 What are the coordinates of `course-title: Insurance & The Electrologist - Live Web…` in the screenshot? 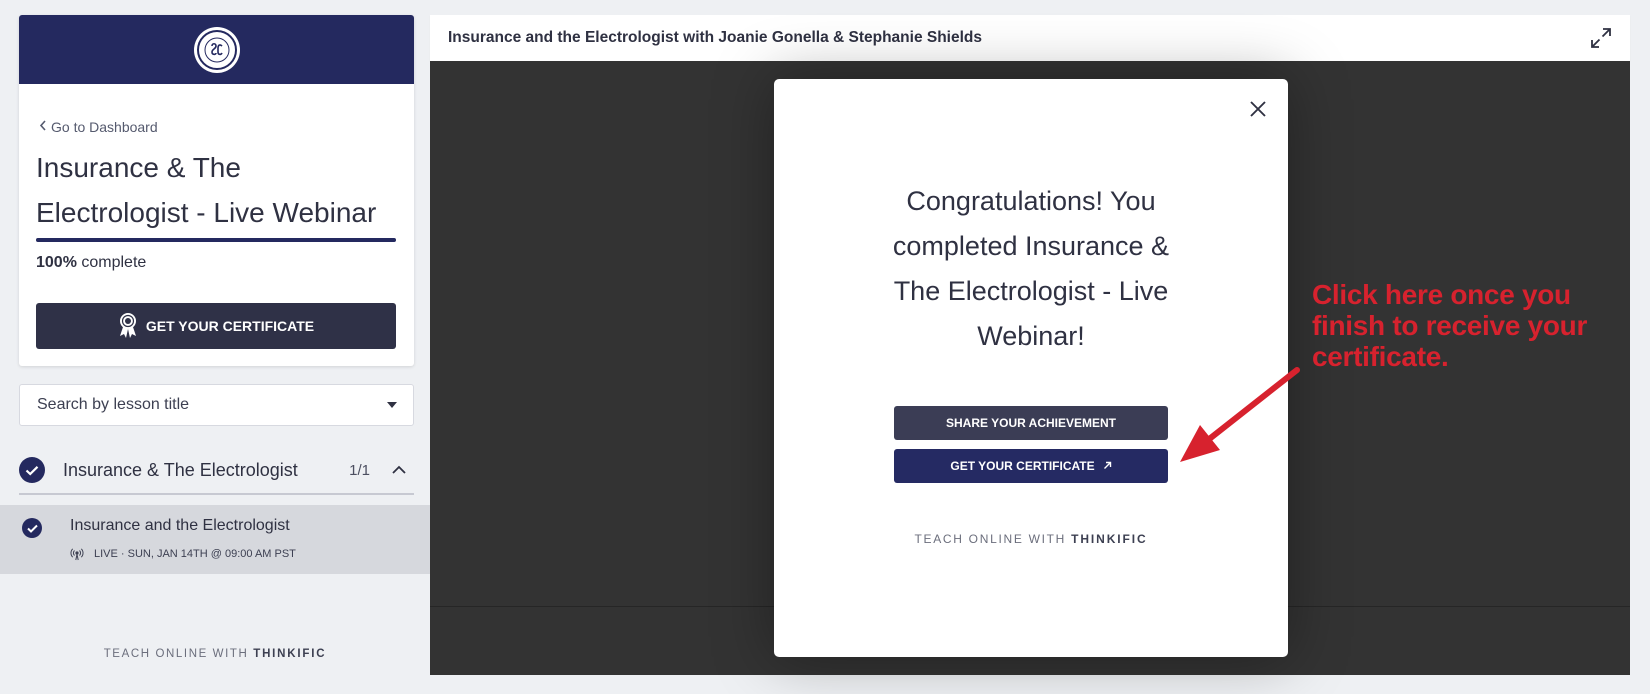 It's located at (206, 190).